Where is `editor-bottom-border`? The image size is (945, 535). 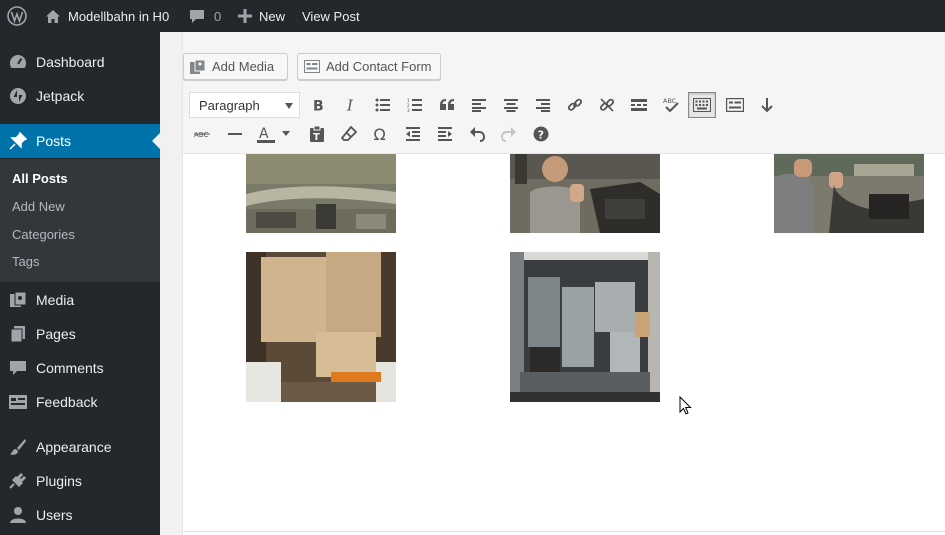
editor-bottom-border is located at coordinates (564, 531).